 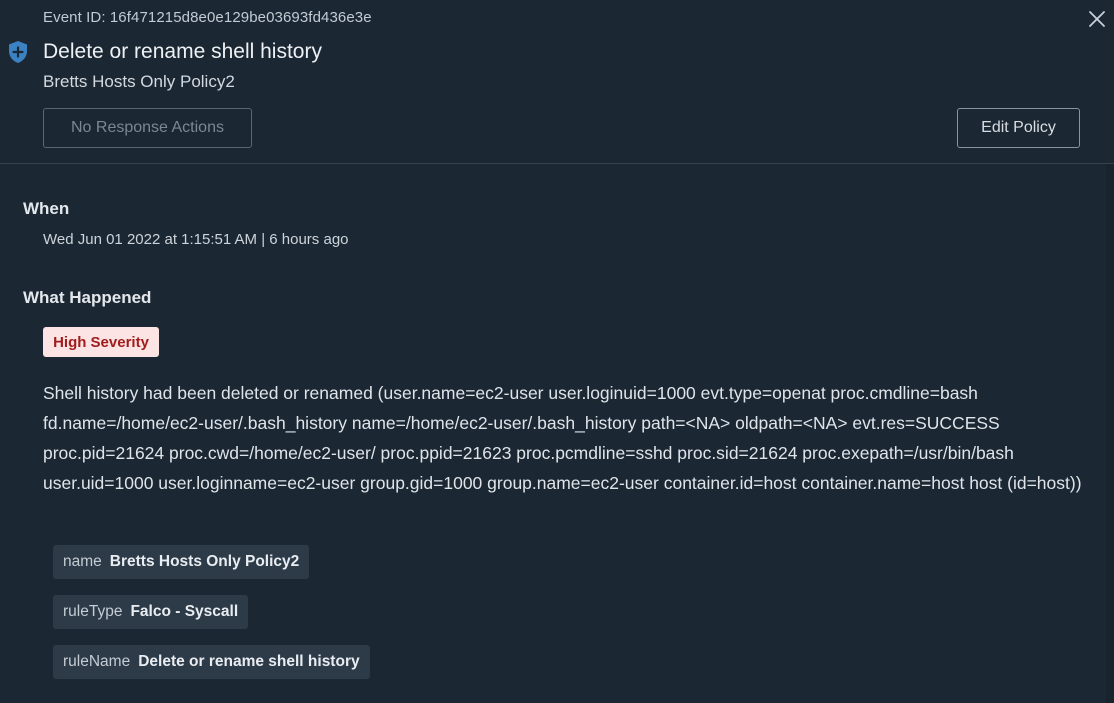 I want to click on severity-badge: High Severity, so click(x=101, y=342).